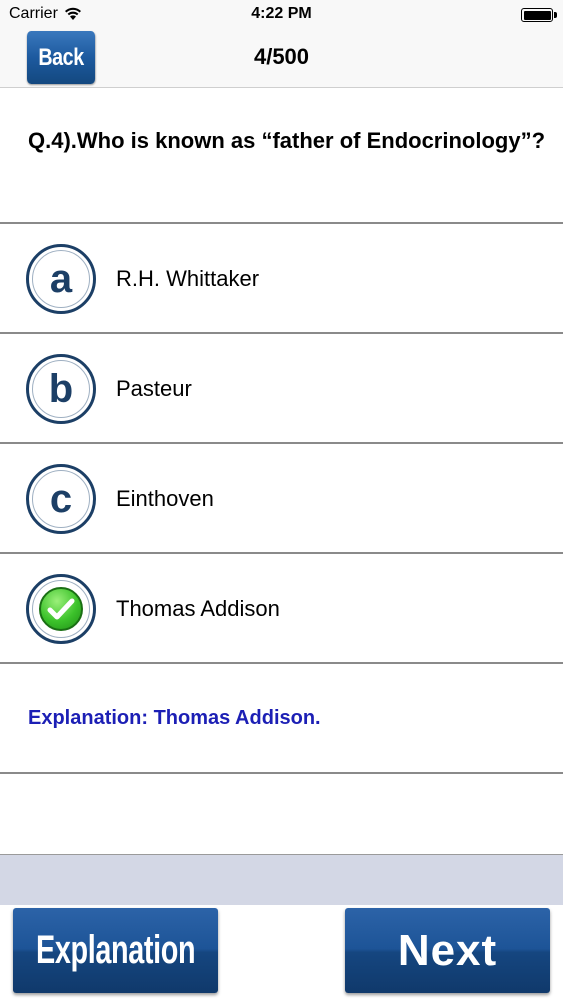 The height and width of the screenshot is (1000, 563). Describe the element at coordinates (165, 498) in the screenshot. I see `option-text: Einthoven` at that location.